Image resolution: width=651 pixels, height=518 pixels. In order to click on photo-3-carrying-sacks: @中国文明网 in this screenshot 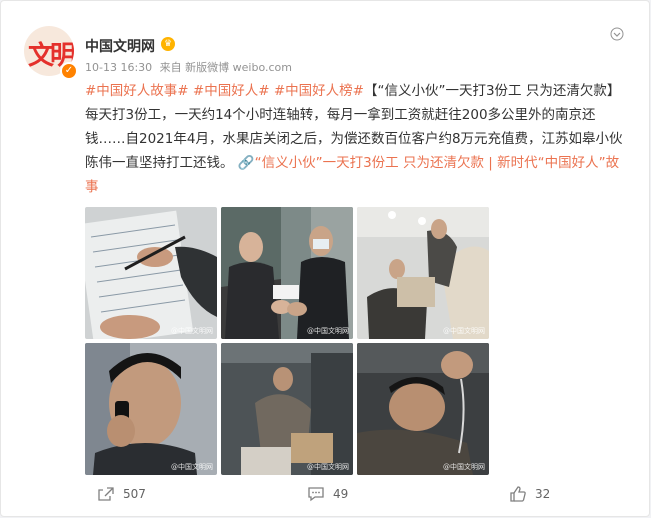, I will do `click(423, 273)`.